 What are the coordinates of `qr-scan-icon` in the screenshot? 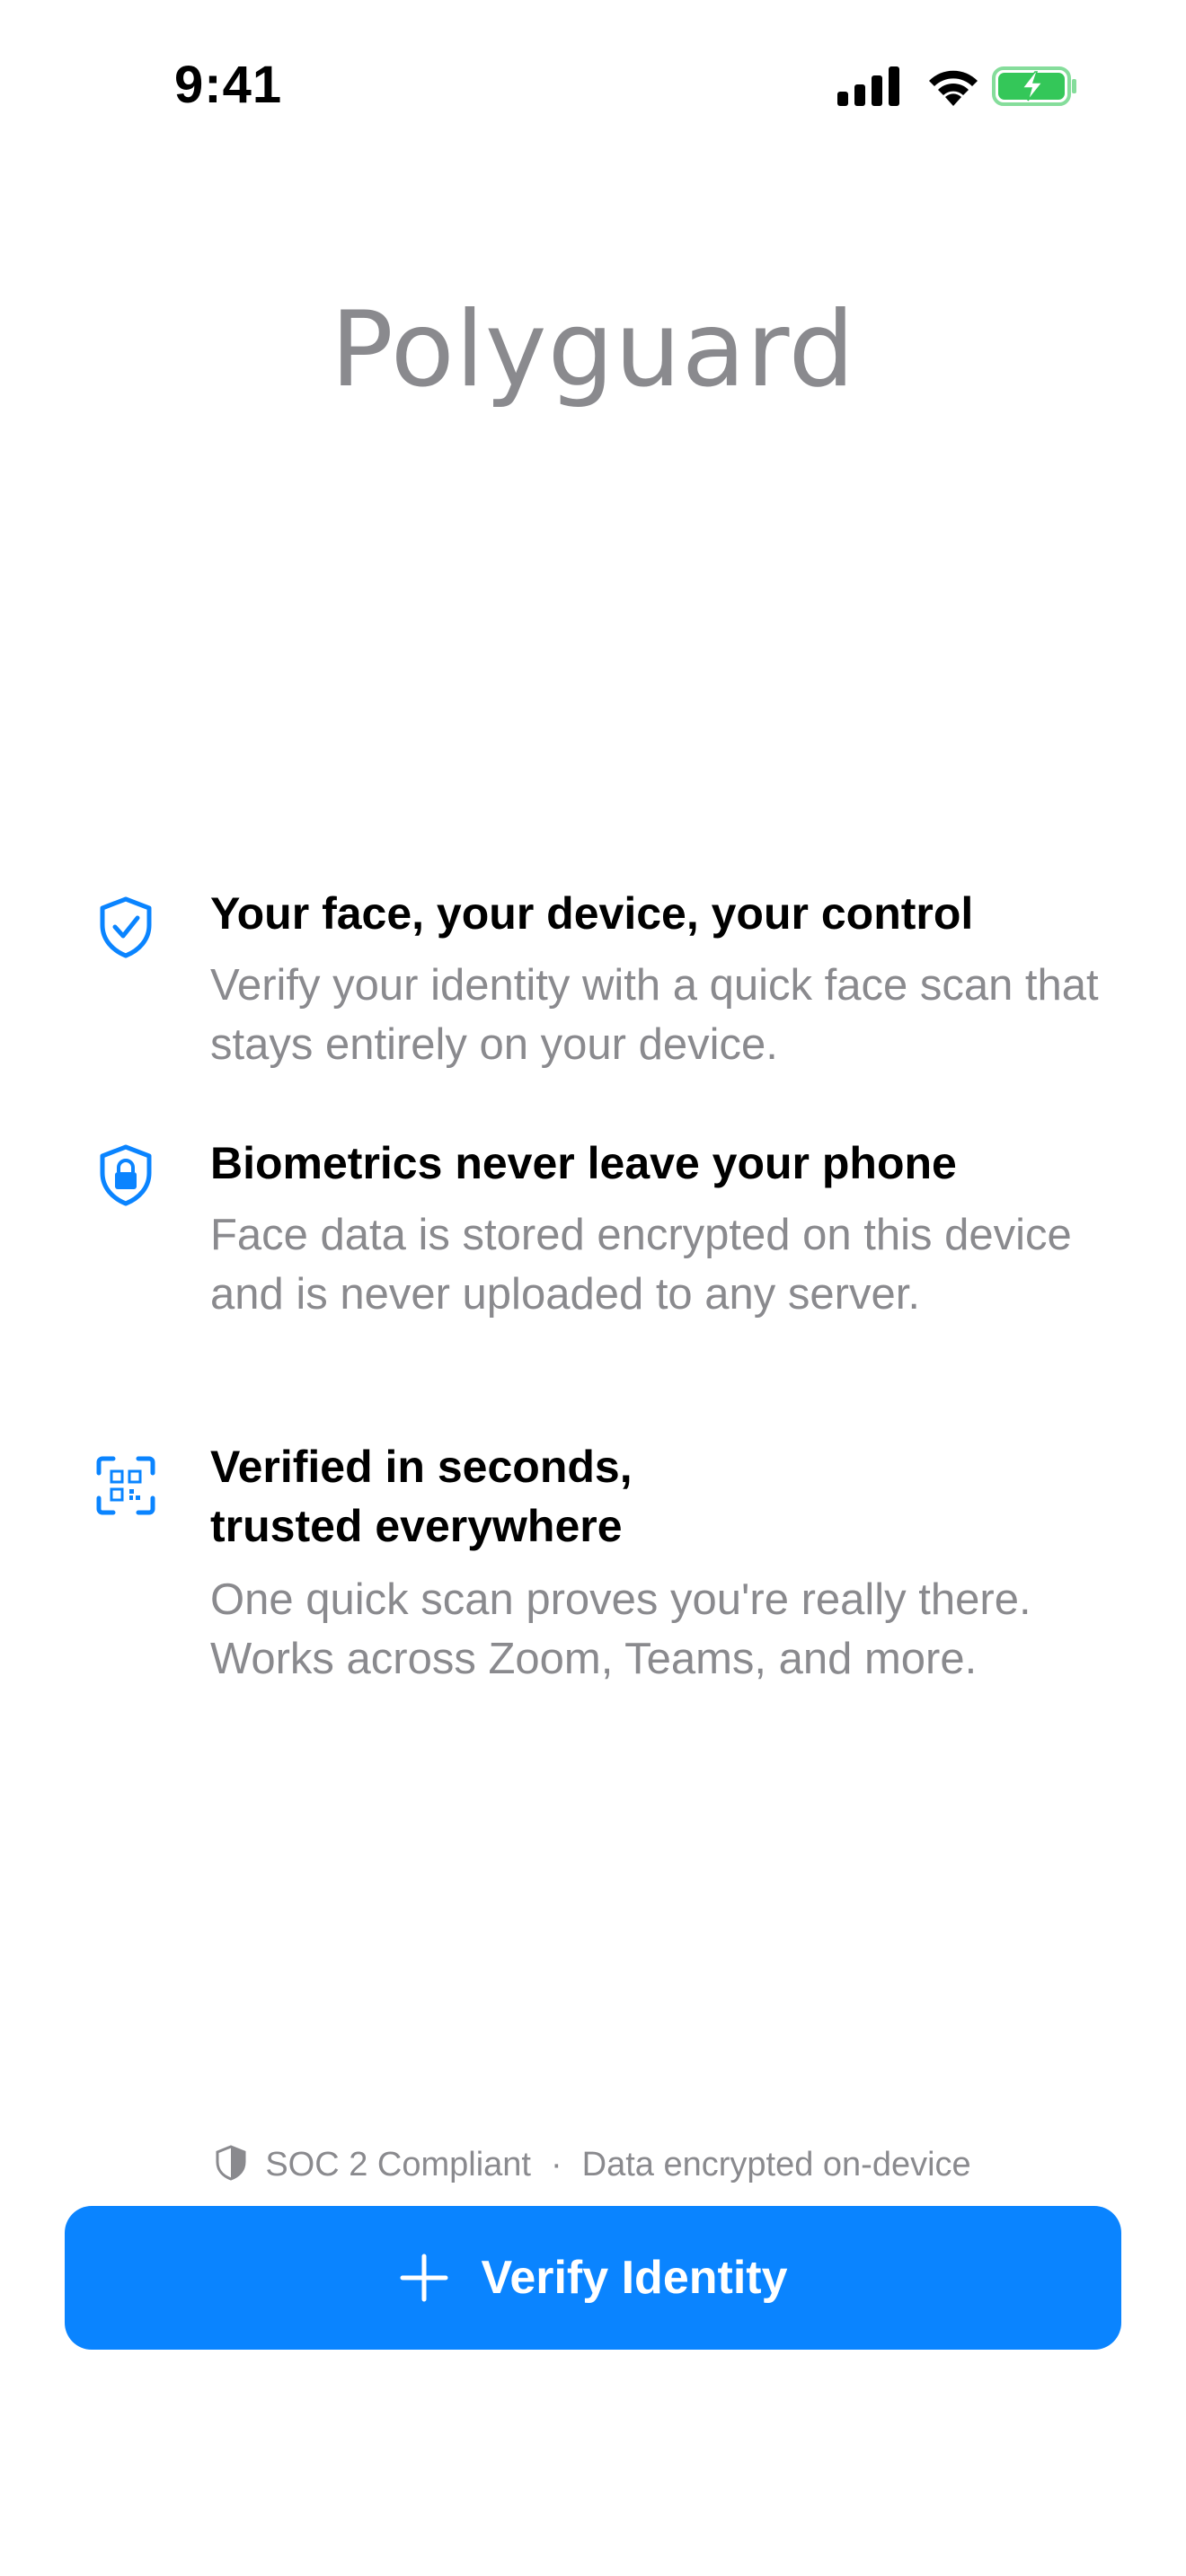 It's located at (125, 1485).